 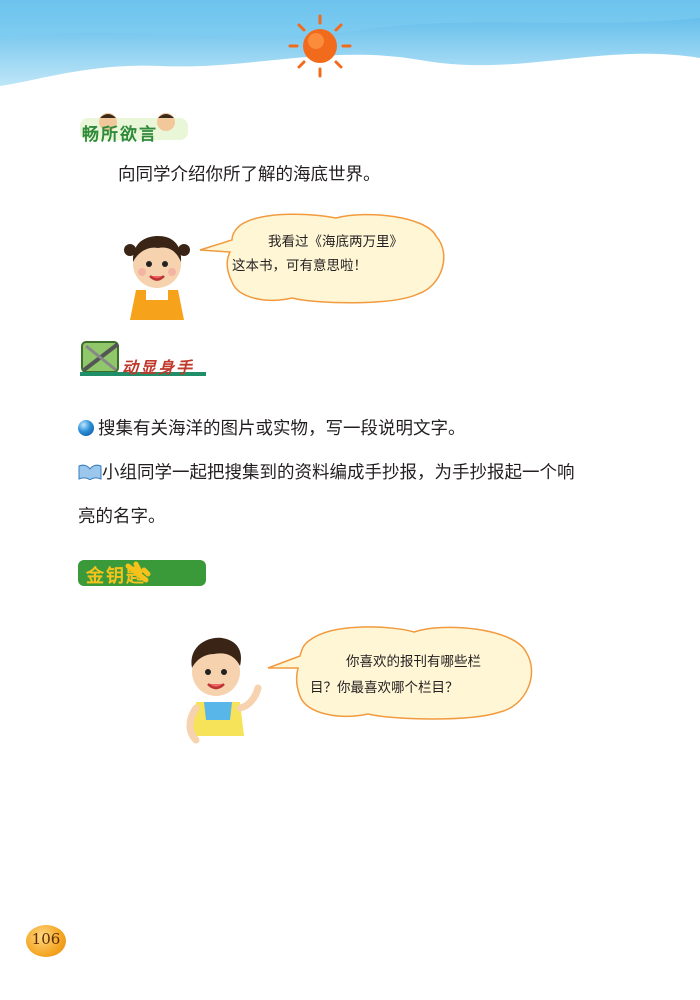 What do you see at coordinates (282, 429) in the screenshot?
I see `practice-item-1-text: 搜集有关海洋的图片或实物，写一段说明文字。` at bounding box center [282, 429].